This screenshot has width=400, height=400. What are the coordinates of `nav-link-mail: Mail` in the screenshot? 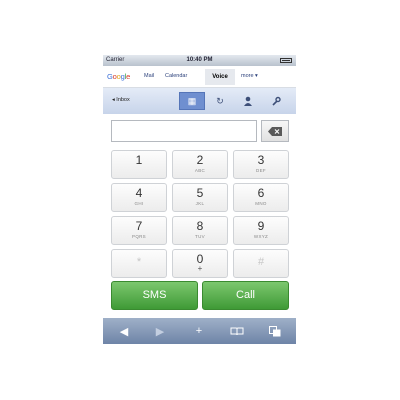 It's located at (149, 76).